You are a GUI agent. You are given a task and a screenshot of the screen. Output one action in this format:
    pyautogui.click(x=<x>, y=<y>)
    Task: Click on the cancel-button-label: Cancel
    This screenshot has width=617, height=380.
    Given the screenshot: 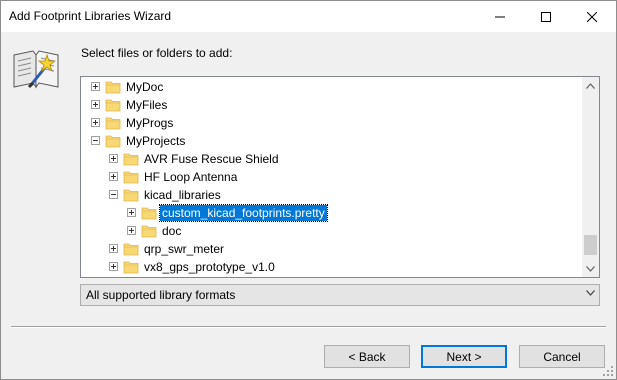 What is the action you would take?
    pyautogui.click(x=562, y=356)
    